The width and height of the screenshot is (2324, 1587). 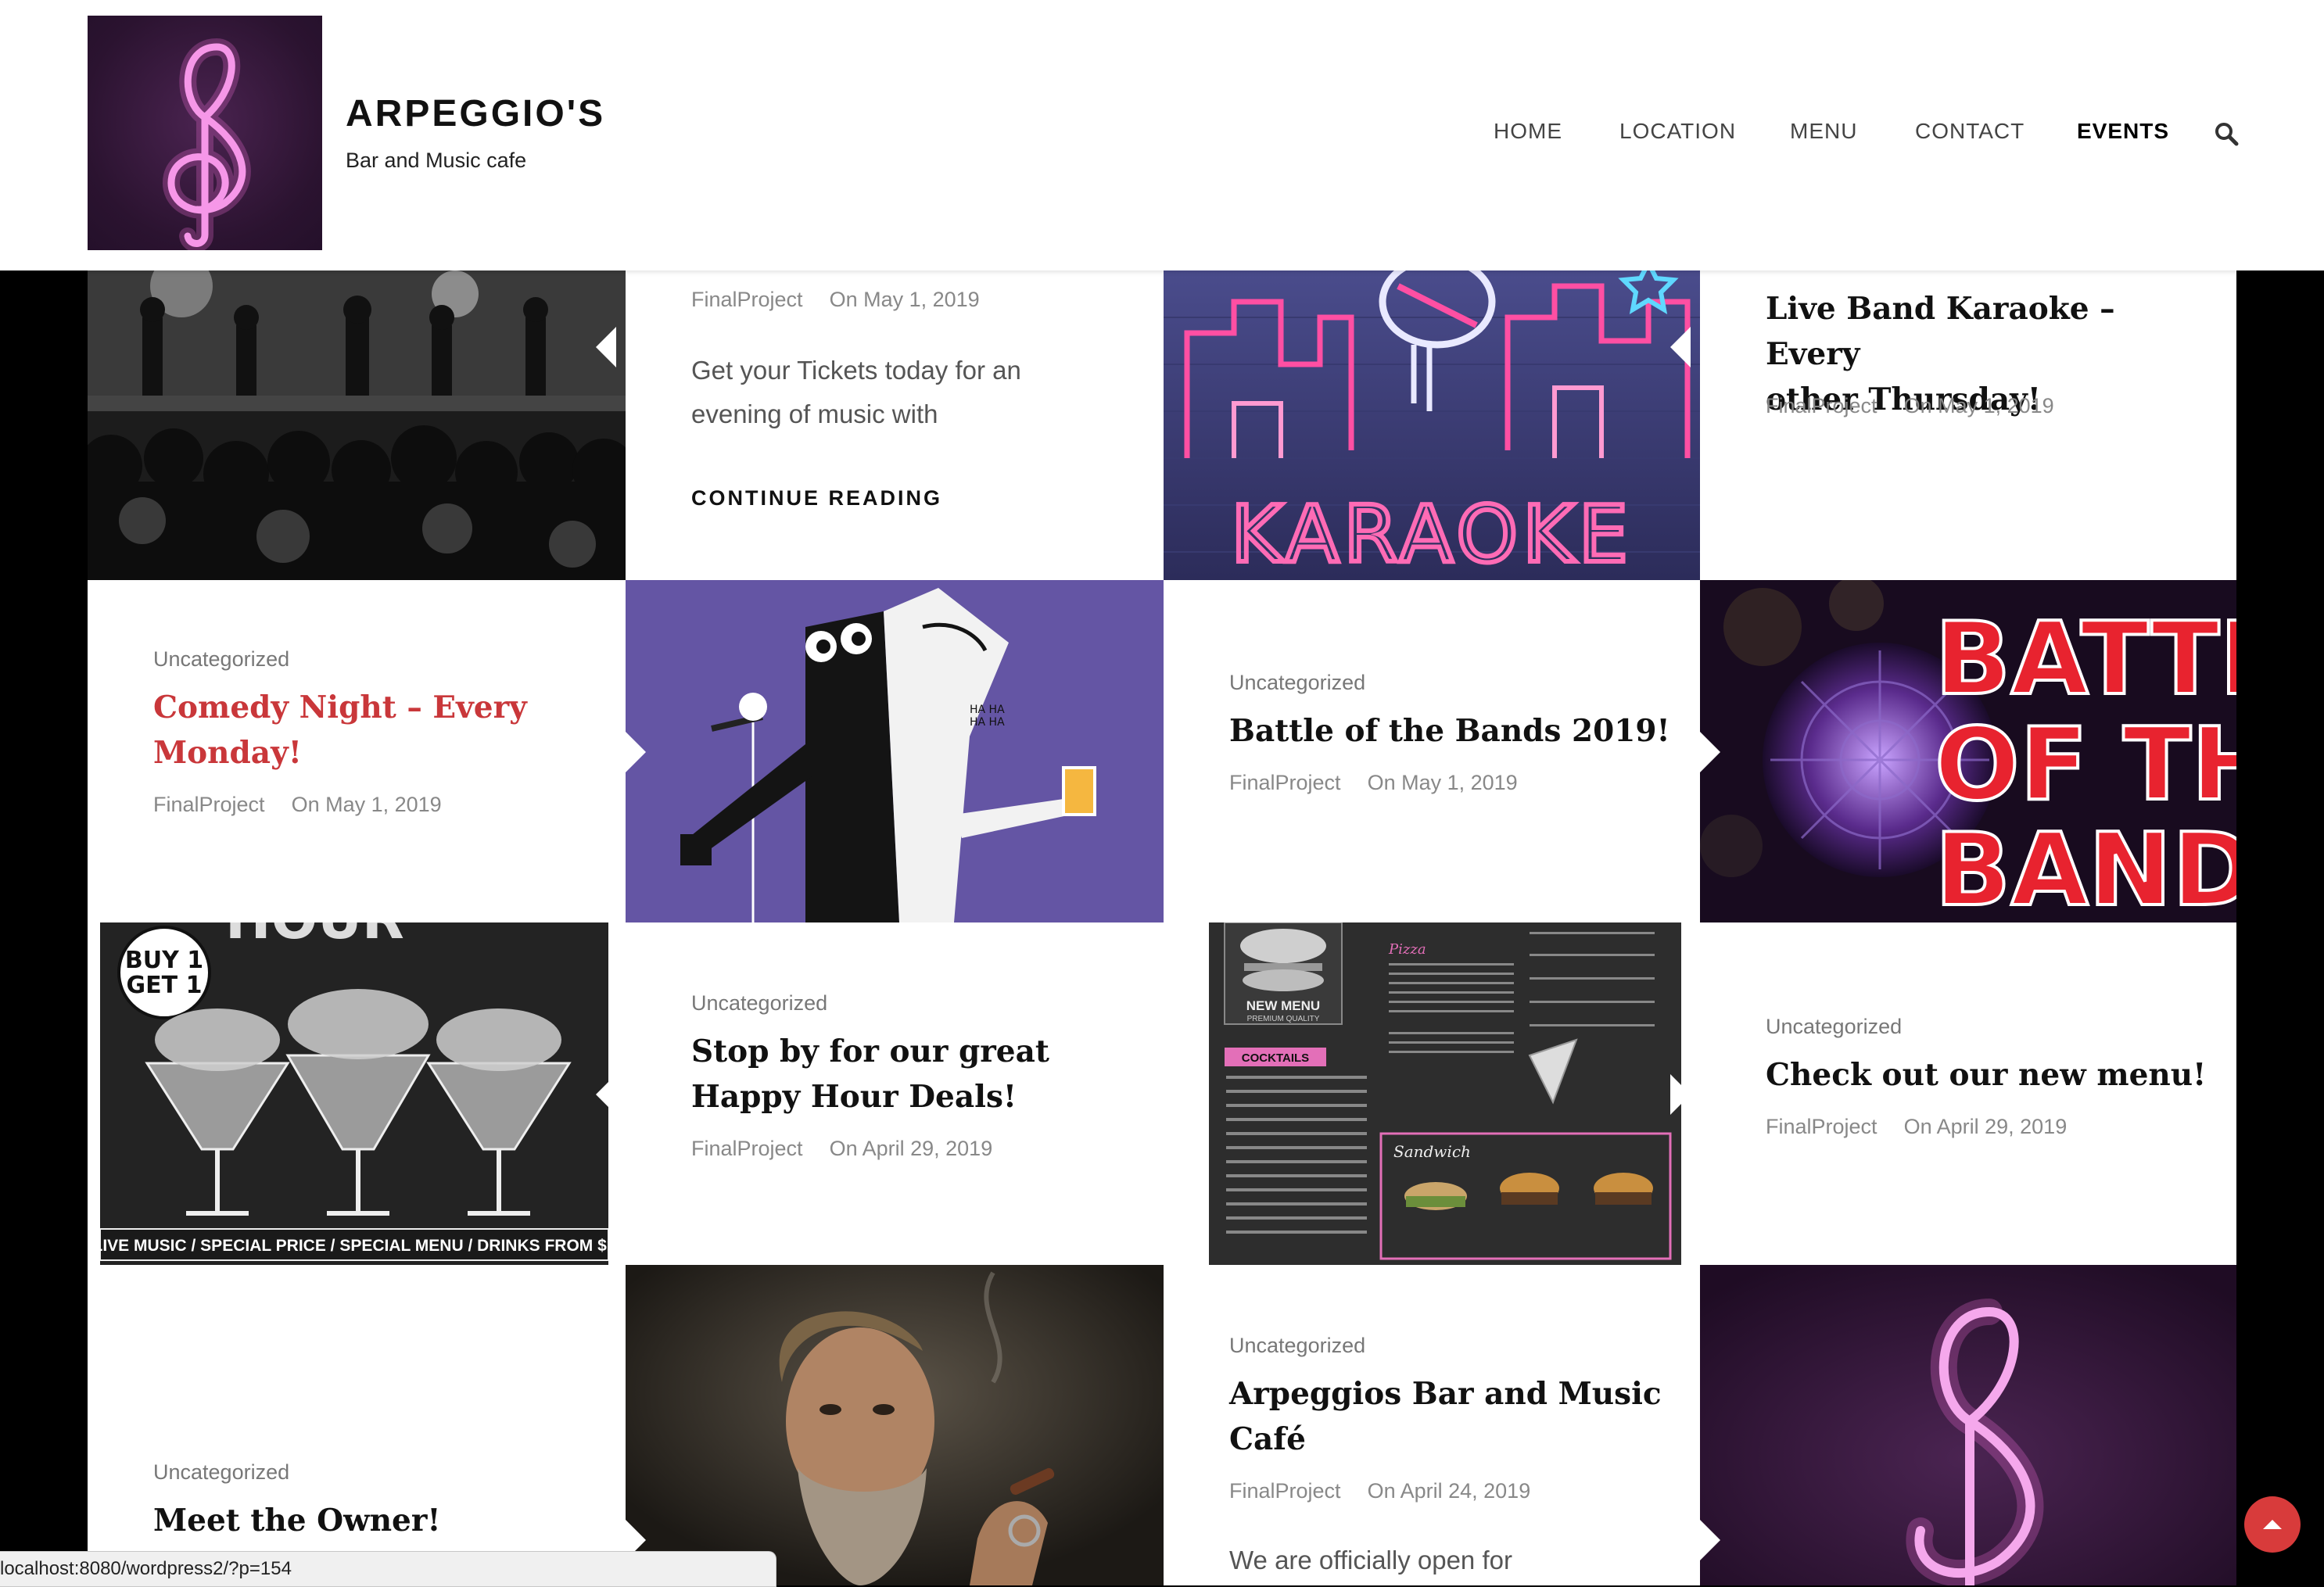 What do you see at coordinates (436, 160) in the screenshot?
I see `site-tagline: Bar and Music cafe` at bounding box center [436, 160].